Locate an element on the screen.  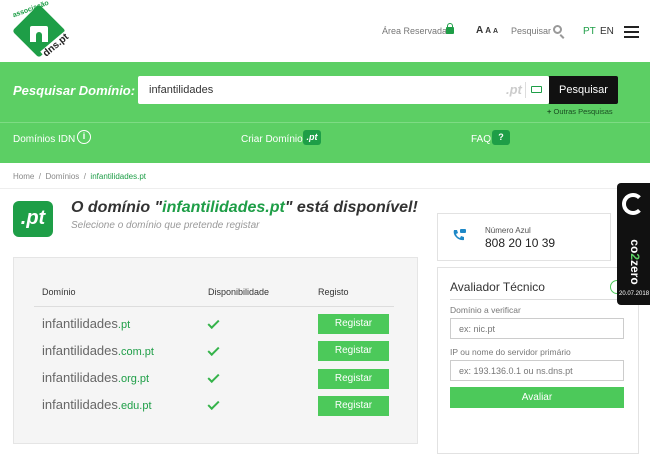
col-header-domain: Domínio is located at coordinates (59, 292).